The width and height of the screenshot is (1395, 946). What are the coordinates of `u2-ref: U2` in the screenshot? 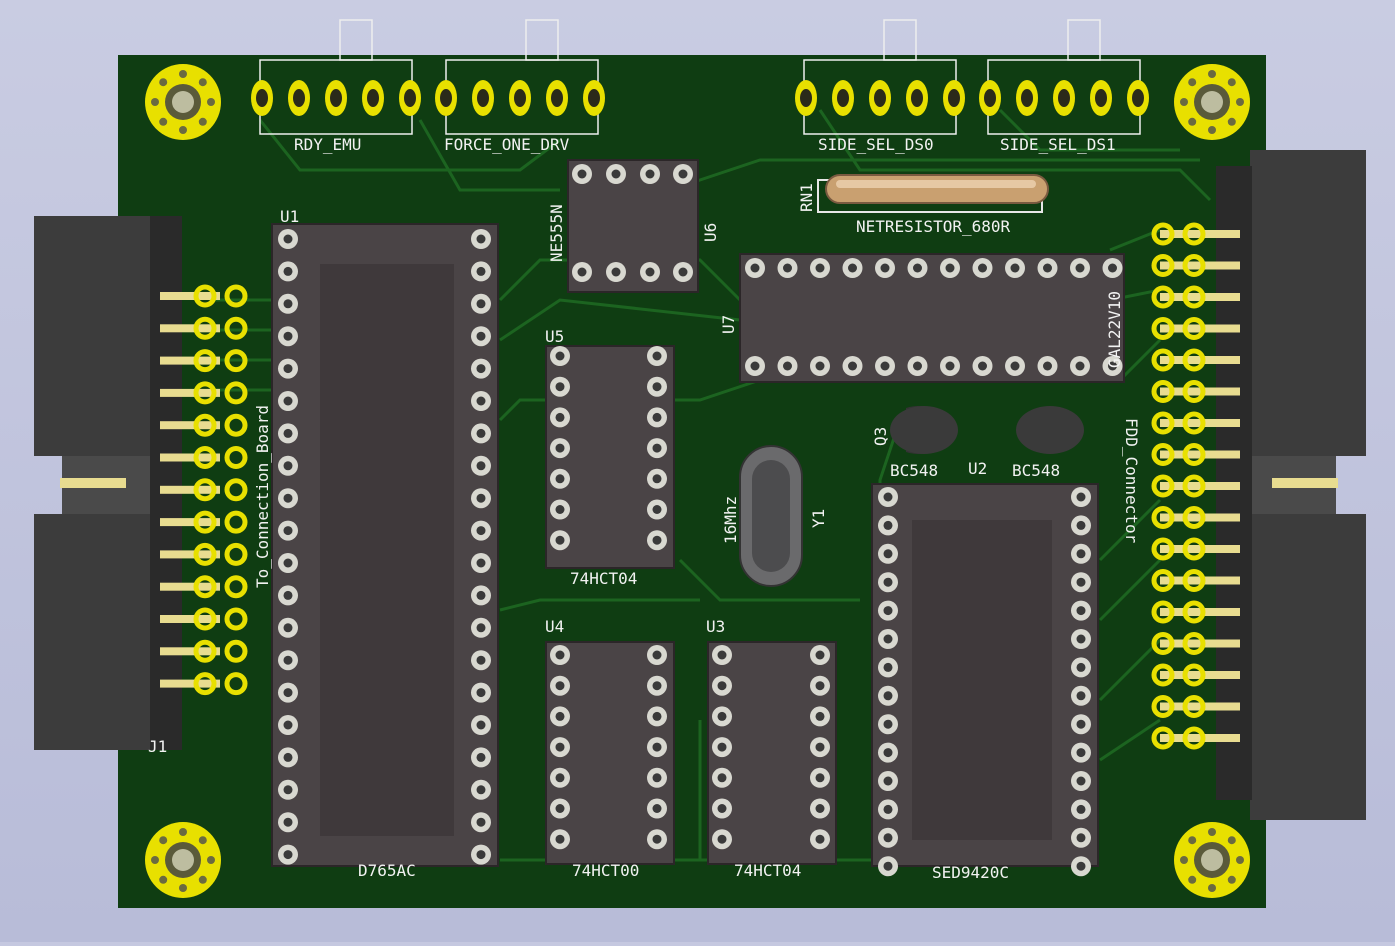 It's located at (977, 468).